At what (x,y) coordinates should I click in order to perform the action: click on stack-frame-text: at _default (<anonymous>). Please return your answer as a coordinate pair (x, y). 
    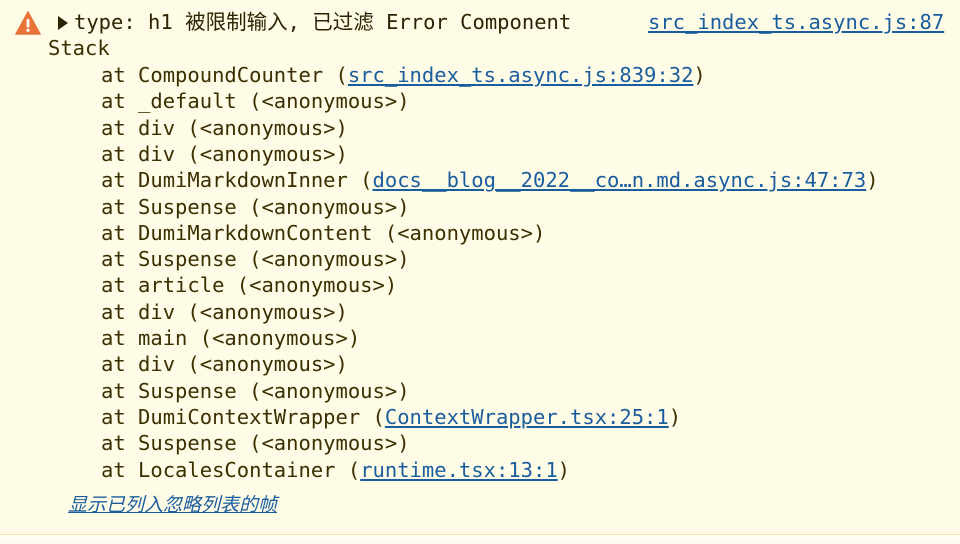
    Looking at the image, I should click on (255, 101).